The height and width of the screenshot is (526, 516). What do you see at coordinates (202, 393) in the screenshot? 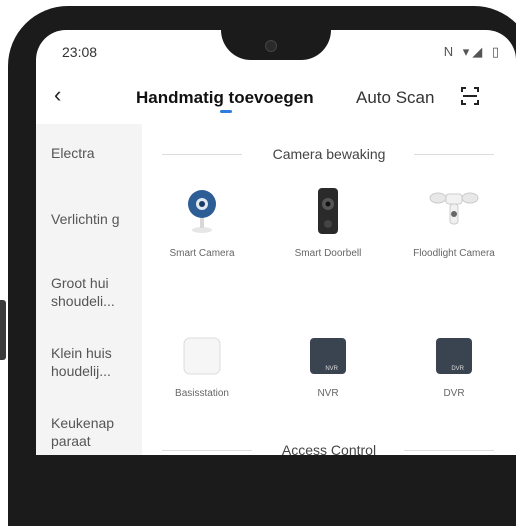
I see `device-label: Basisstation` at bounding box center [202, 393].